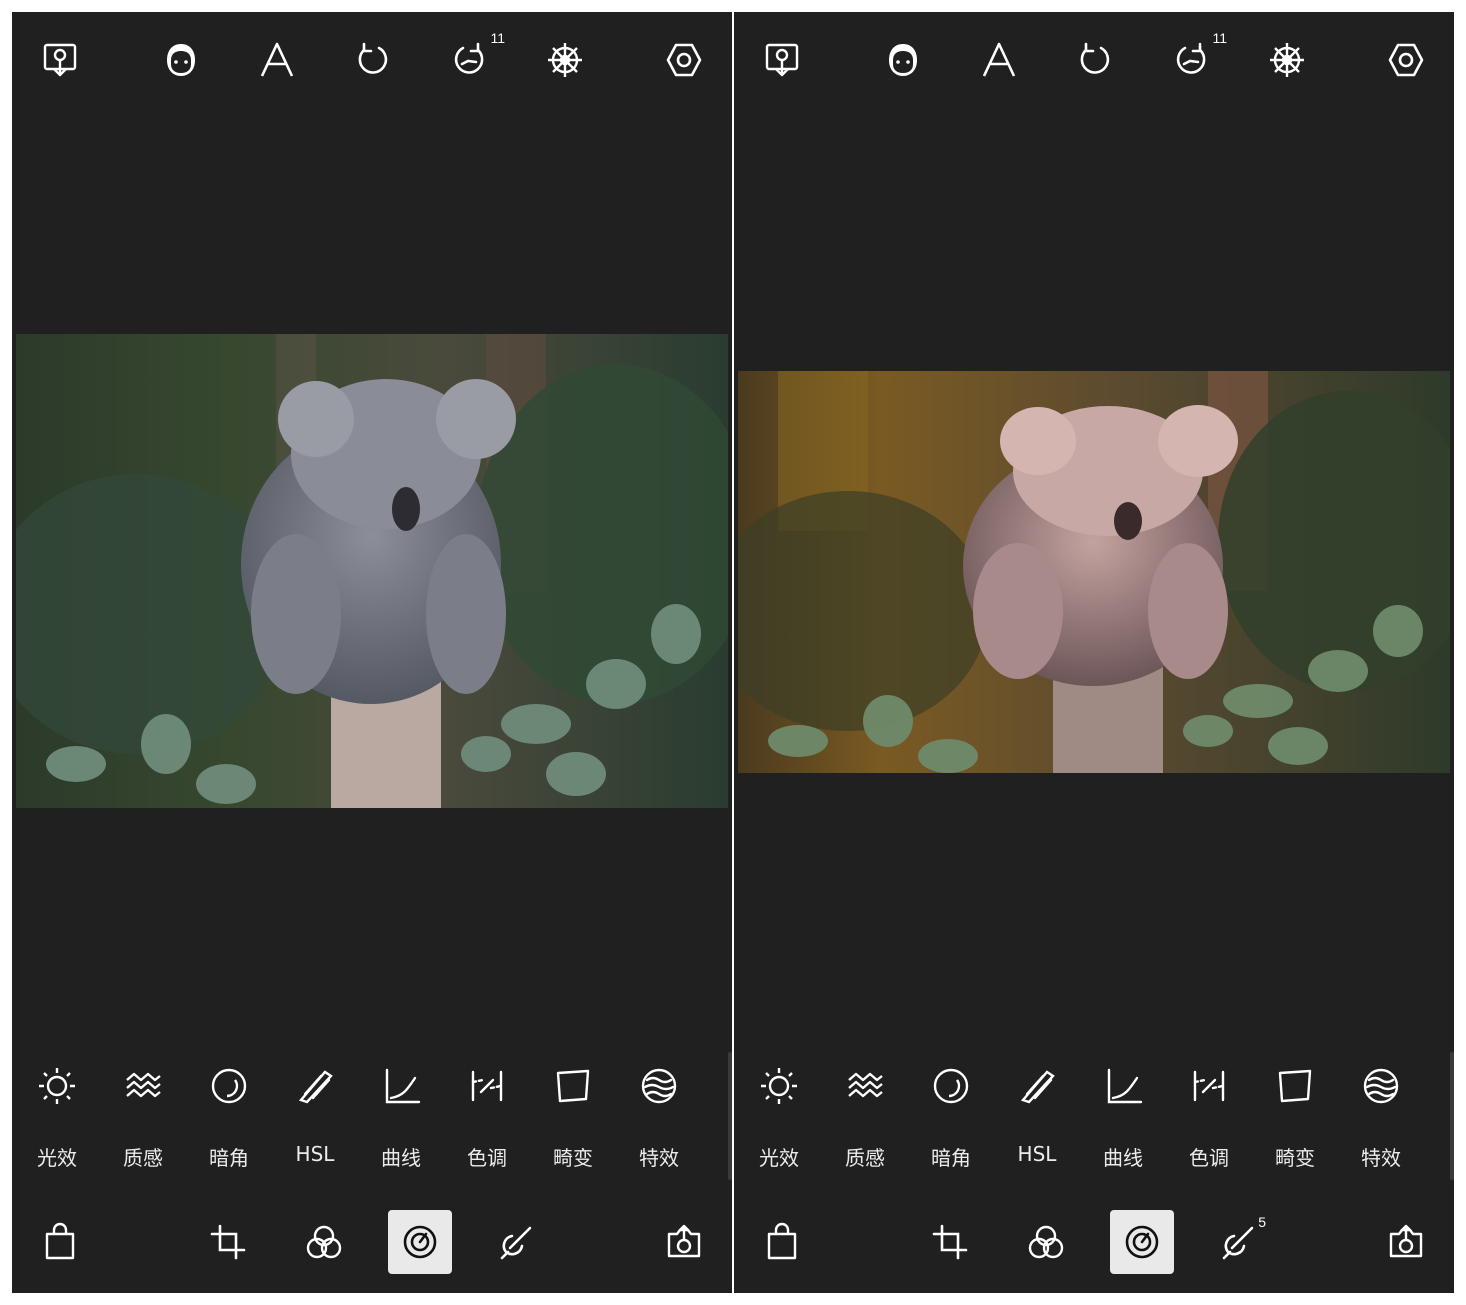 This screenshot has height=1305, width=1466. I want to click on photo-canvas, so click(1094, 572).